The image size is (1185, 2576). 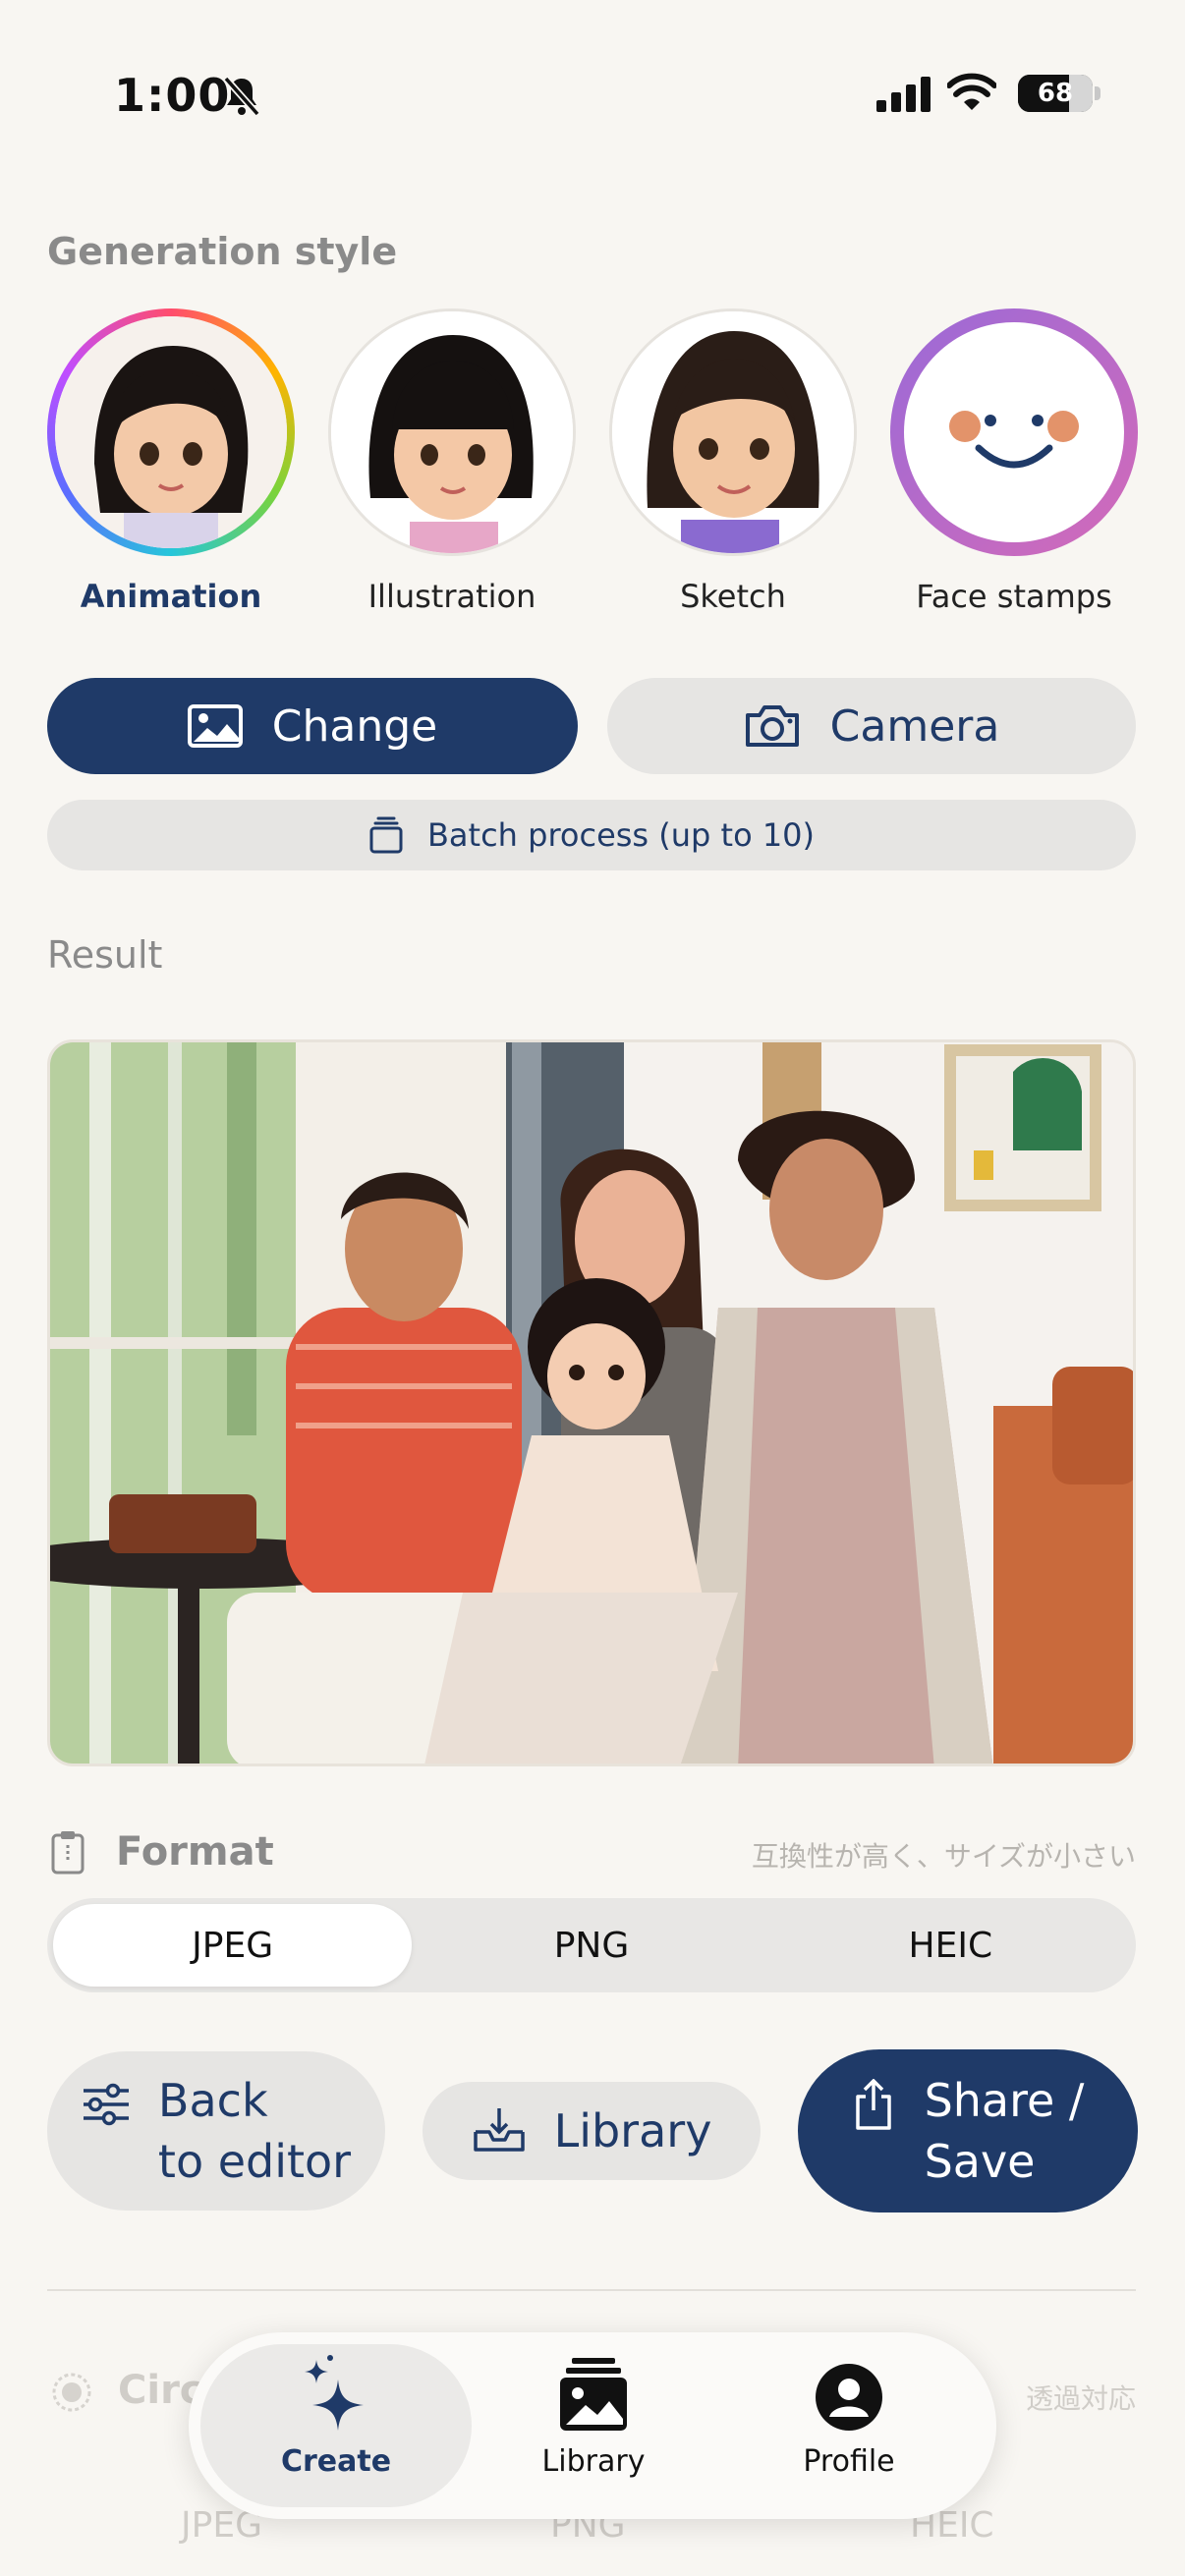 I want to click on format-icon, so click(x=68, y=1853).